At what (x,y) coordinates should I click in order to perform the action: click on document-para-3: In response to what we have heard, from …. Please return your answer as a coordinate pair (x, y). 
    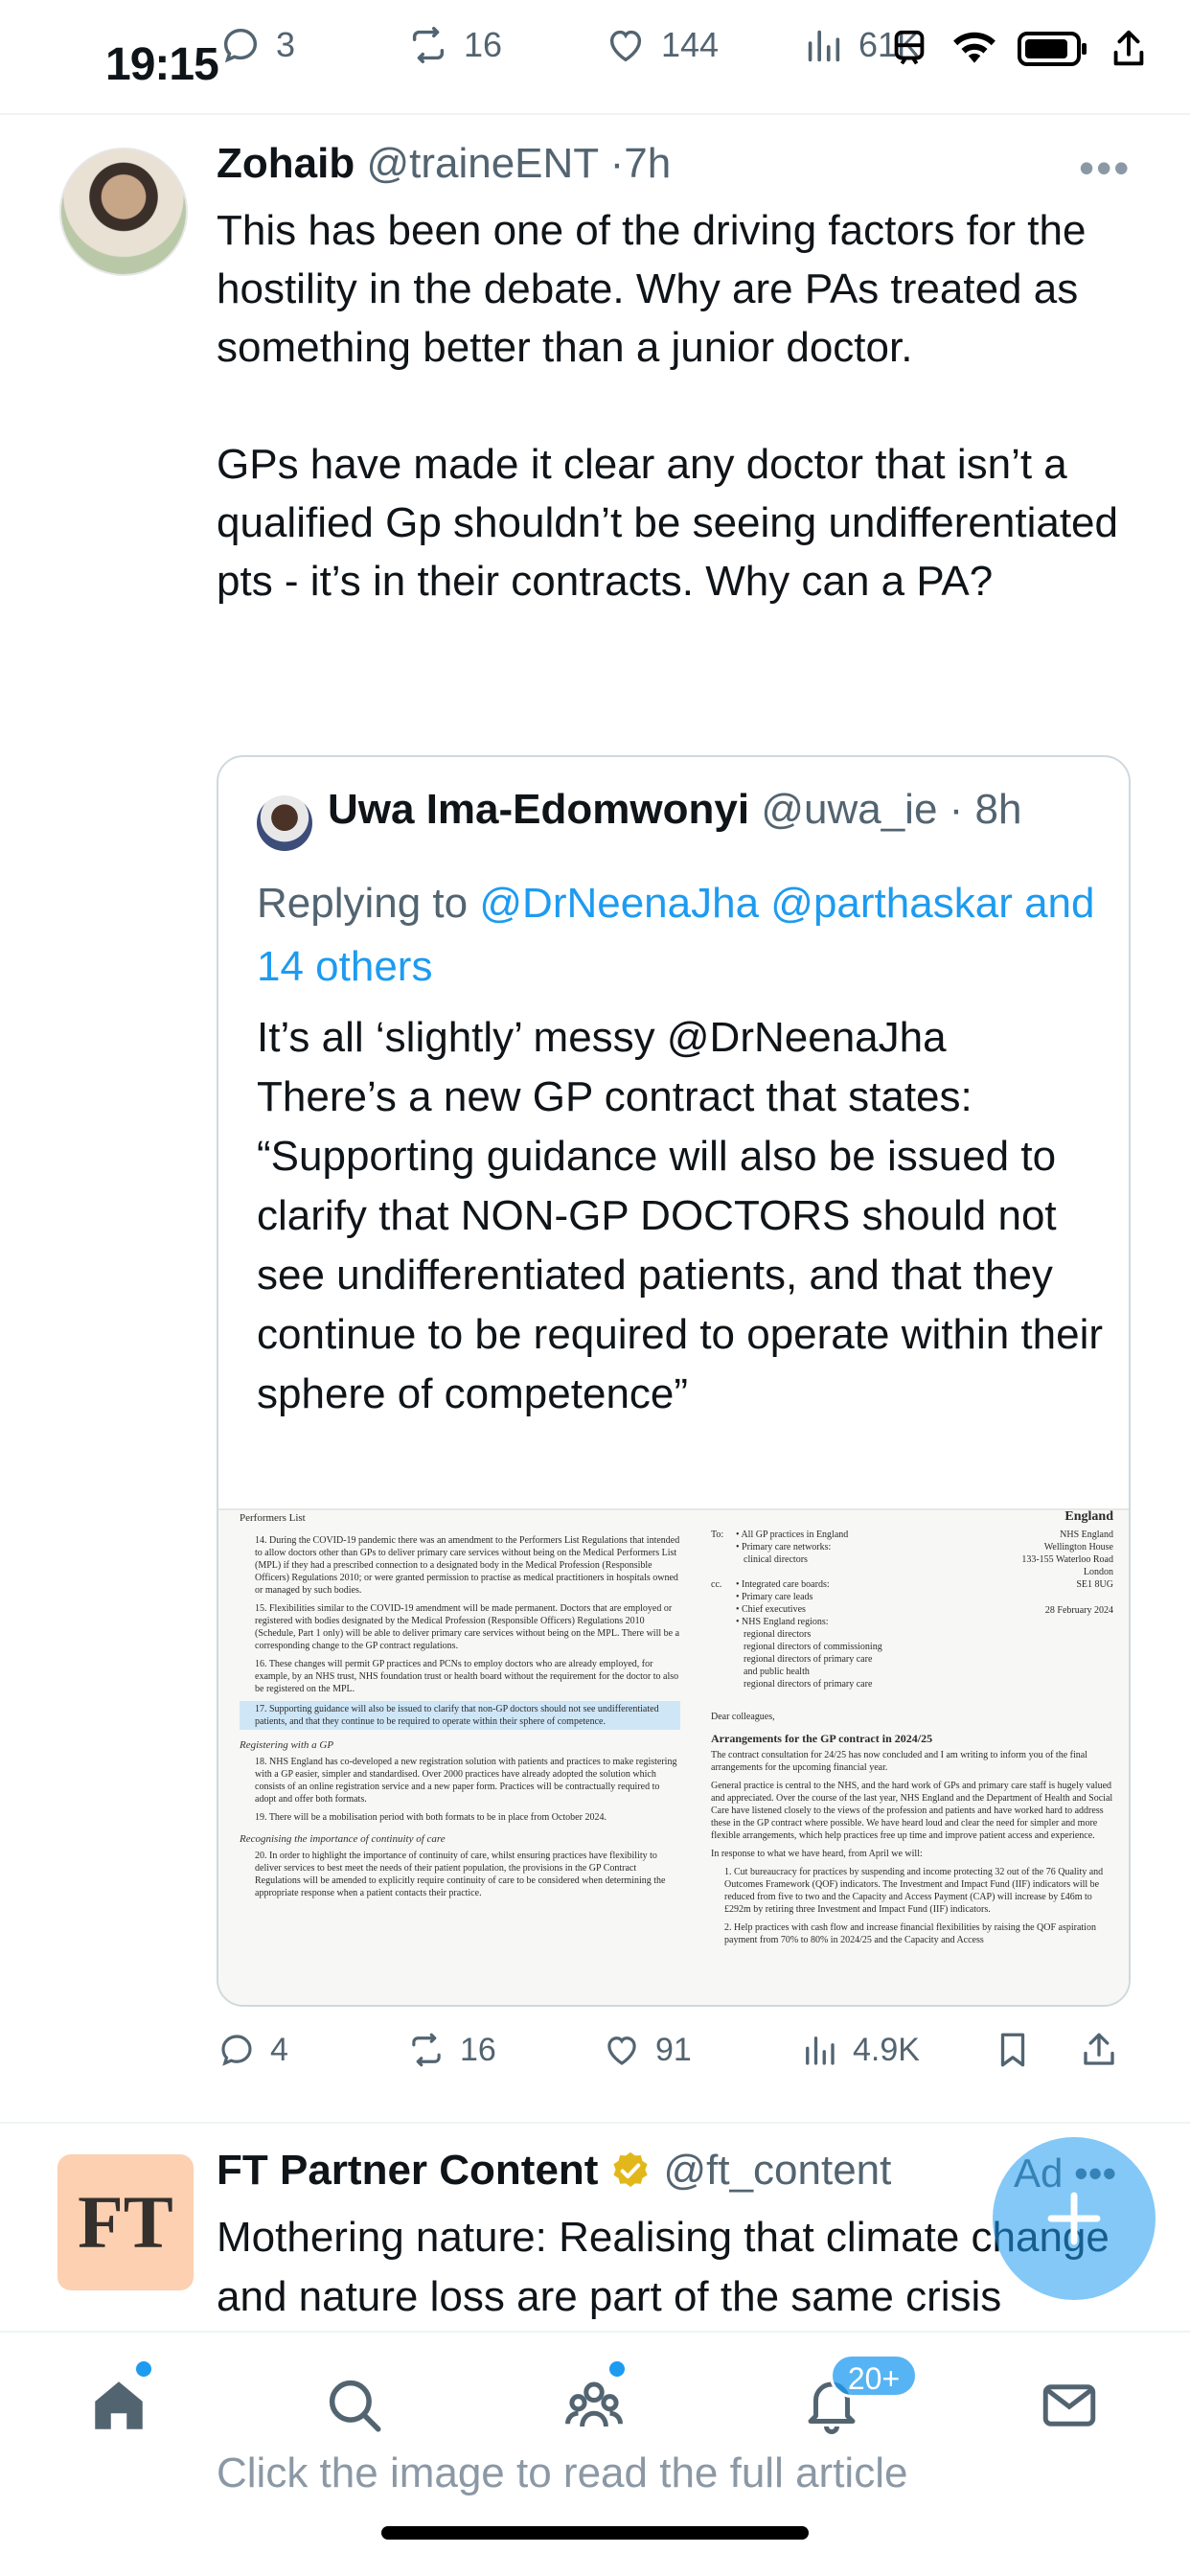
    Looking at the image, I should click on (817, 1854).